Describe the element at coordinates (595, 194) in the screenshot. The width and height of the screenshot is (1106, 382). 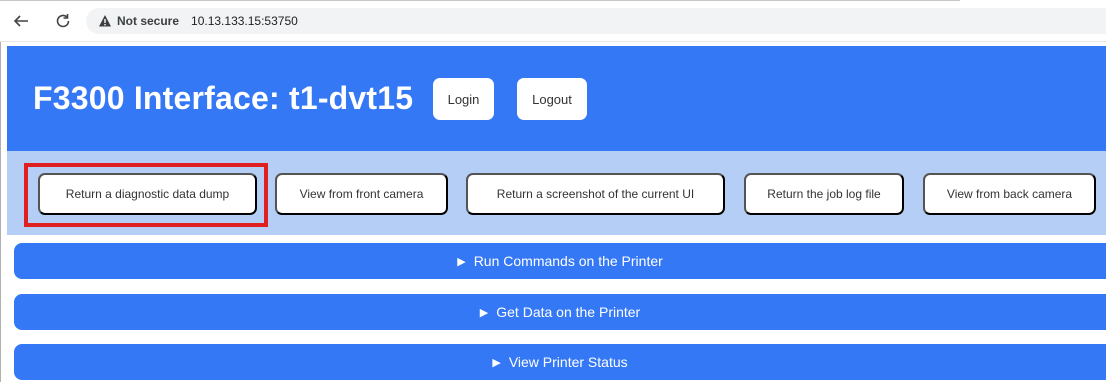
I see `screenshot-ui-button: Return a screenshot of the current UI` at that location.